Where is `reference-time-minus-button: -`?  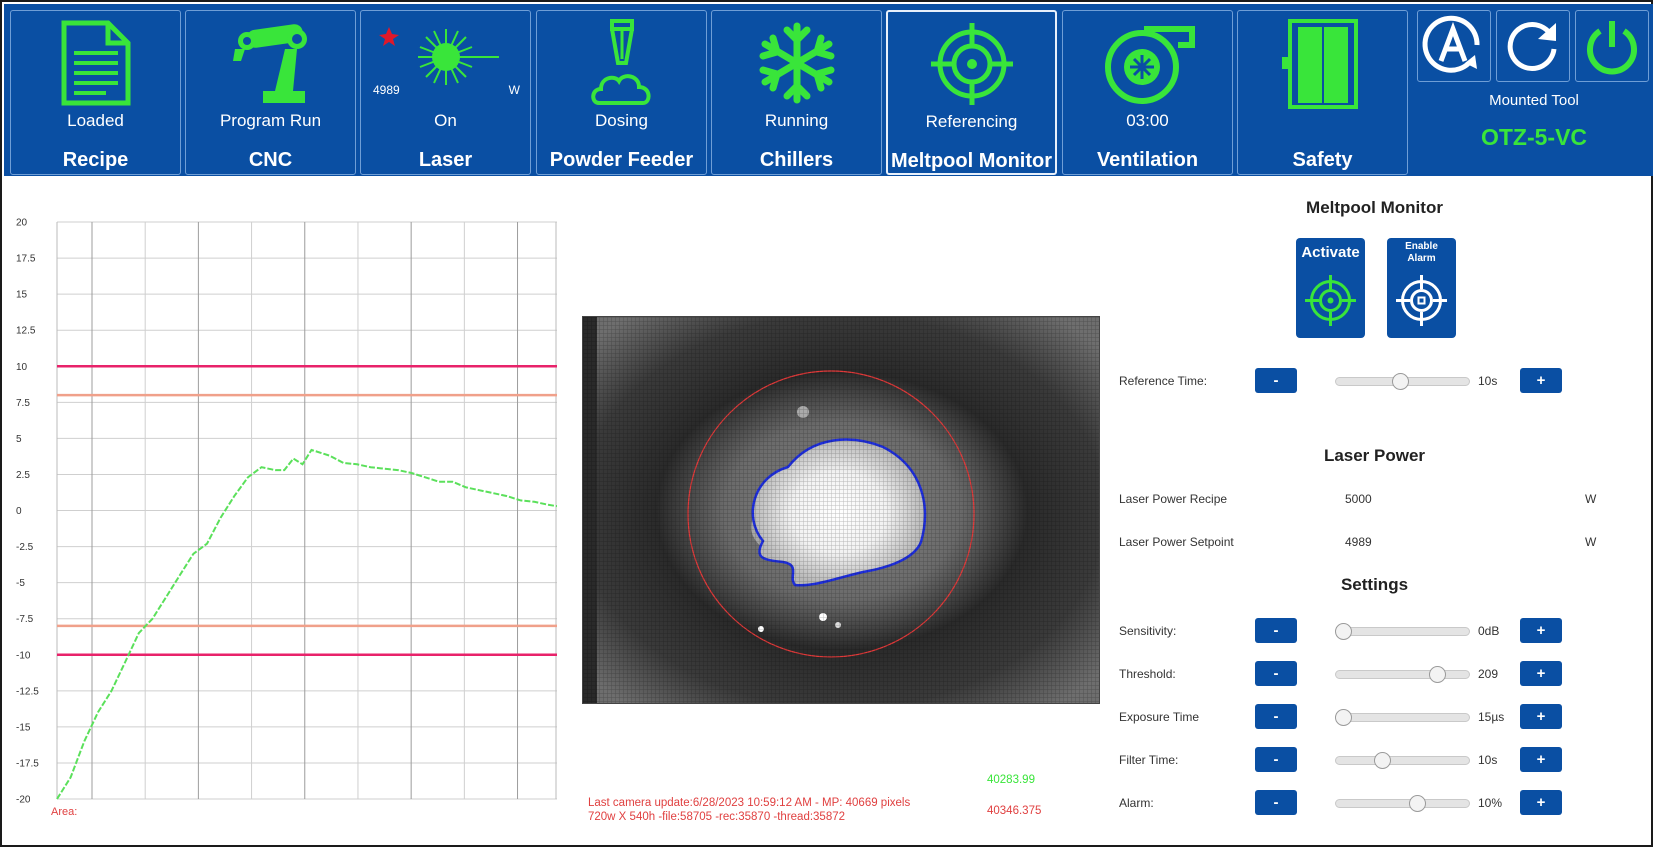 reference-time-minus-button: - is located at coordinates (1276, 380).